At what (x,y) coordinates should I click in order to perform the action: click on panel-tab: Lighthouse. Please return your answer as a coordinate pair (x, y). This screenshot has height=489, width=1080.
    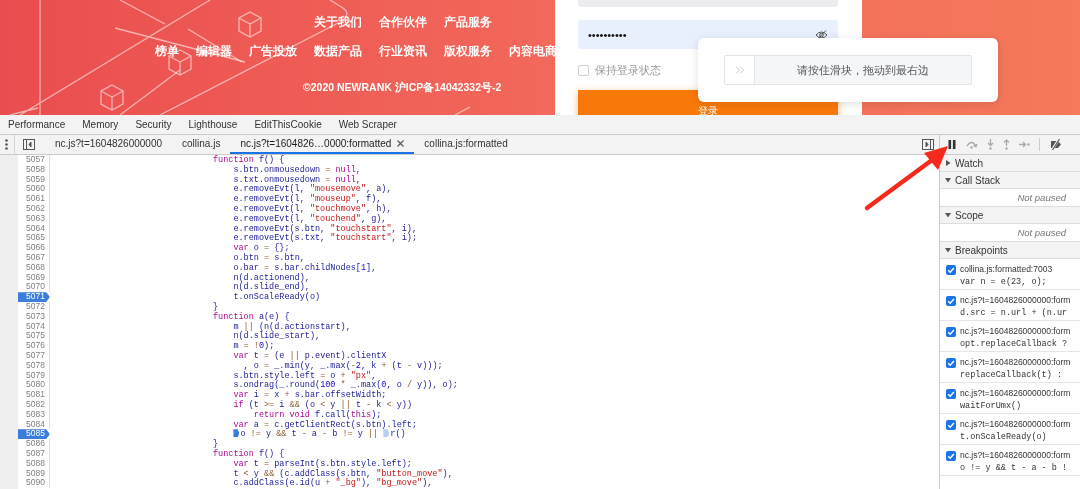
    Looking at the image, I should click on (213, 124).